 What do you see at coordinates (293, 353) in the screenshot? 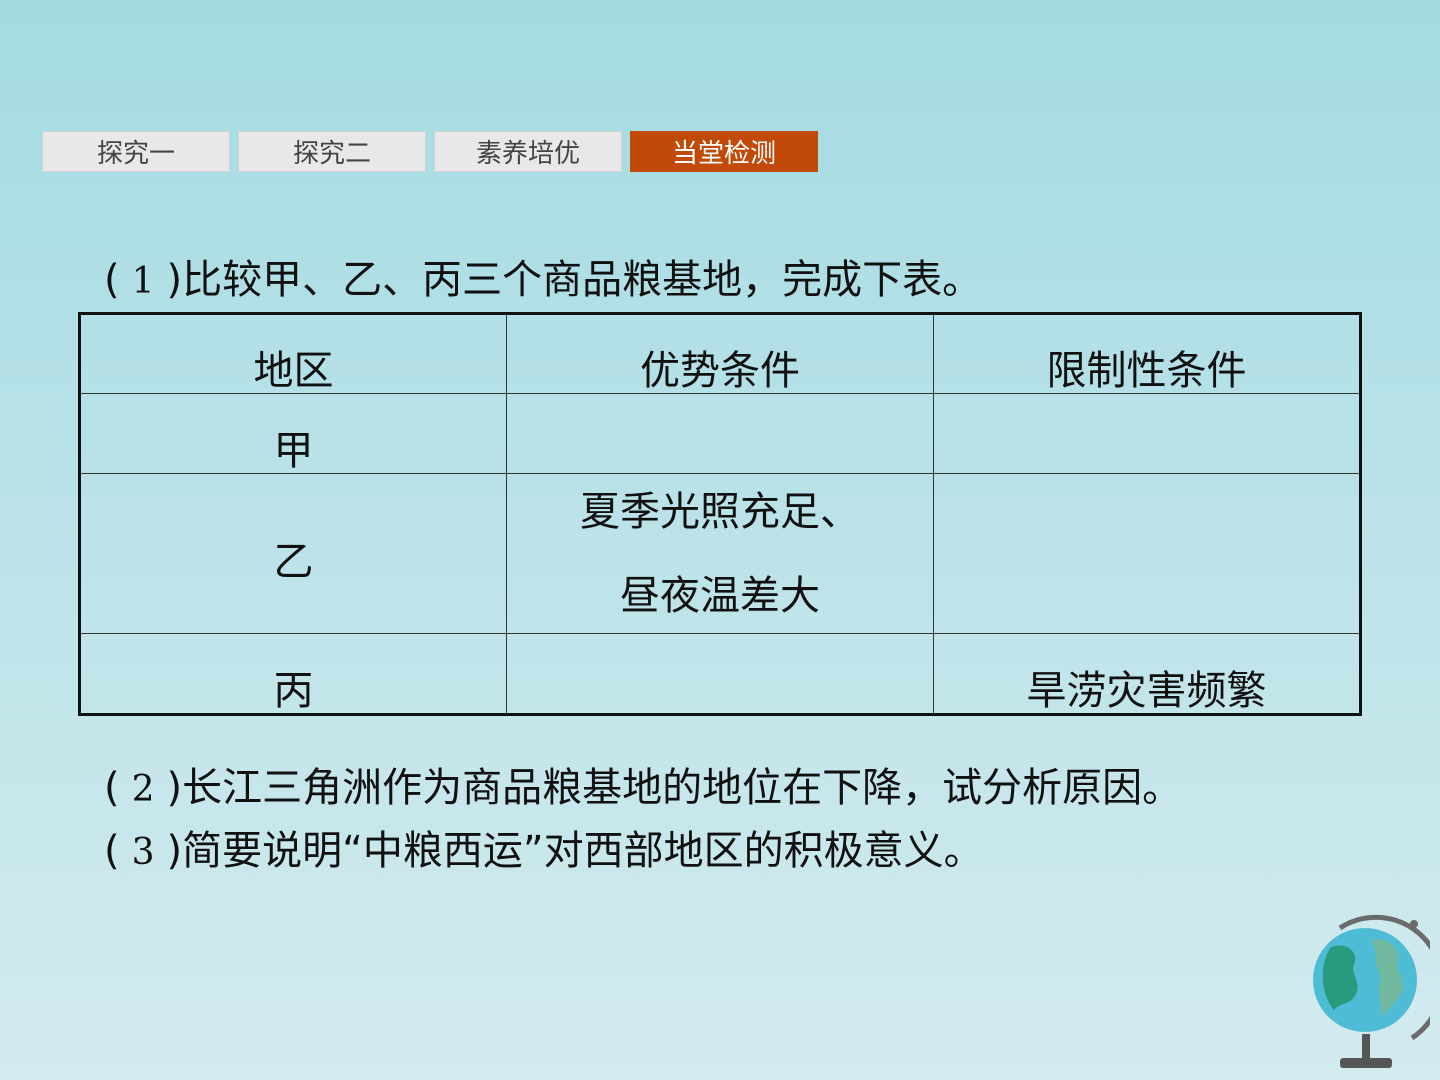
I see `header-region: 地区` at bounding box center [293, 353].